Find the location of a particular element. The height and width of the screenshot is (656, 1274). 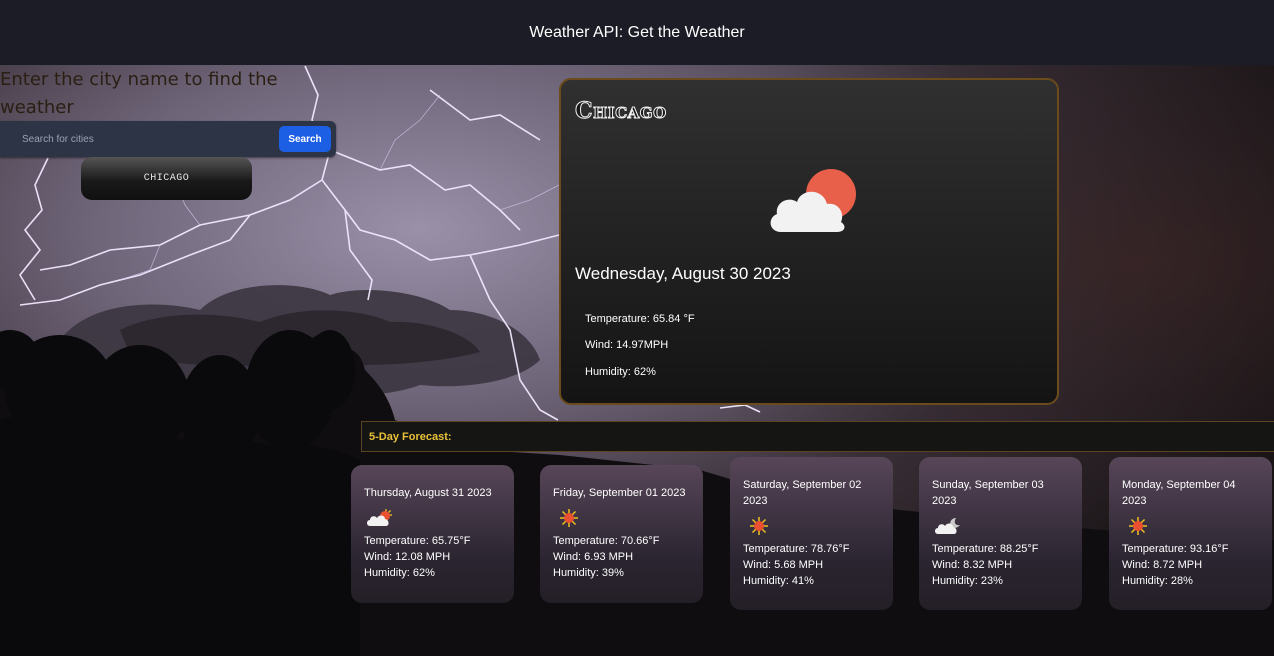

page-title: Weather API: Get the Weather is located at coordinates (637, 32).